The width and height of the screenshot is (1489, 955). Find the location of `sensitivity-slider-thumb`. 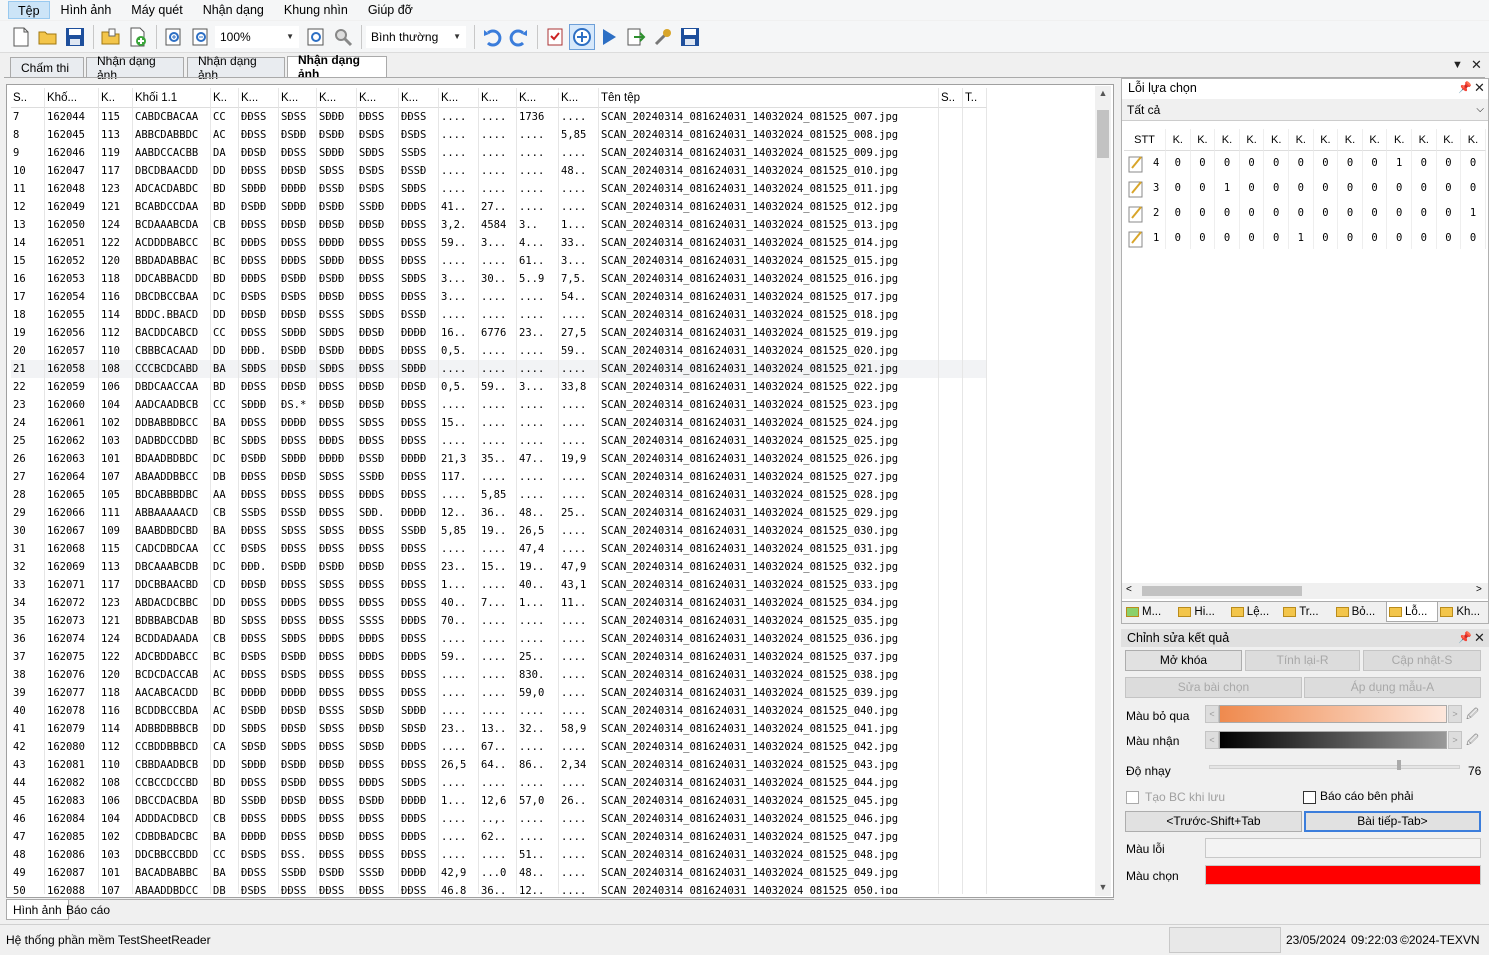

sensitivity-slider-thumb is located at coordinates (1399, 765).